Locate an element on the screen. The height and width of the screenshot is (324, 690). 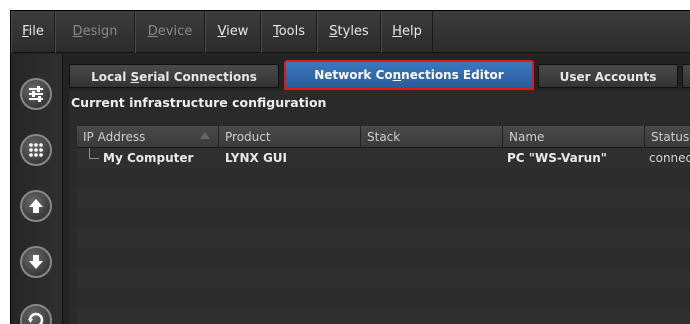
cell-product: LYNX GUI is located at coordinates (256, 158).